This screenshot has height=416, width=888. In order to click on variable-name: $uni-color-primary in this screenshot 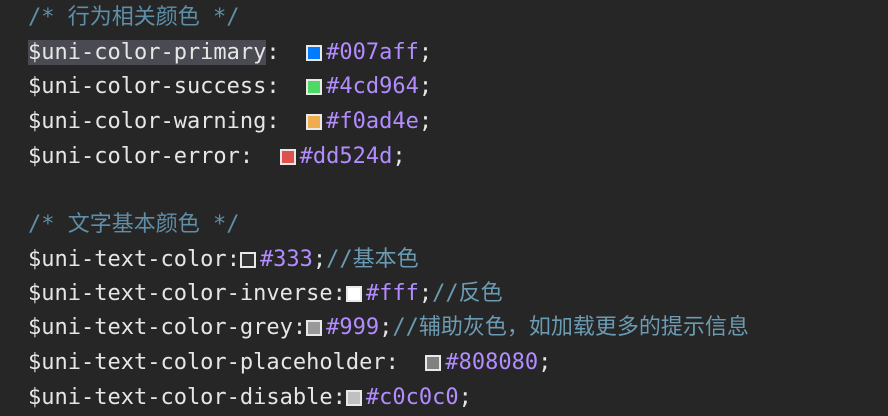, I will do `click(147, 52)`.